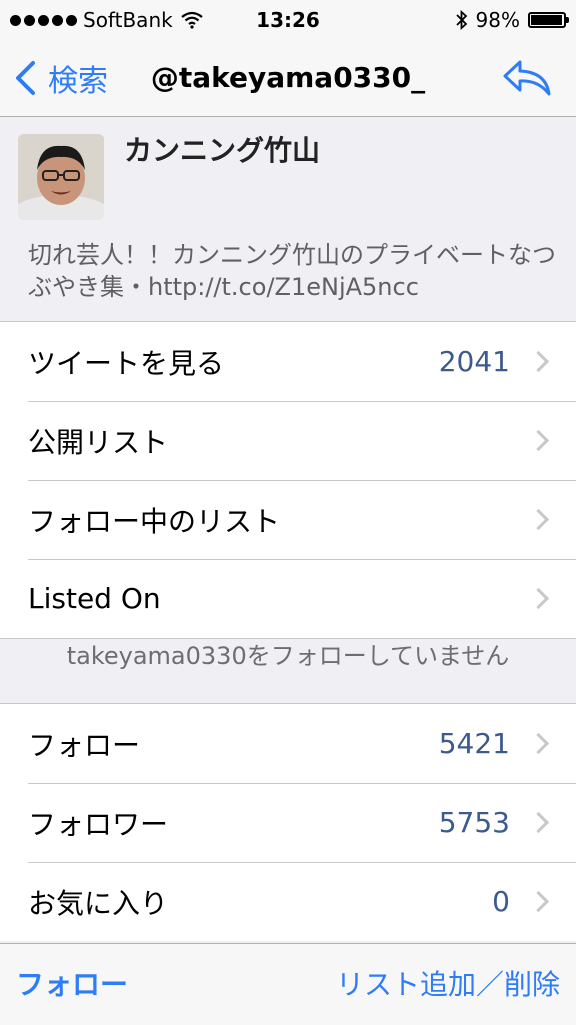 The width and height of the screenshot is (576, 1025). What do you see at coordinates (84, 745) in the screenshot?
I see `following-label: フォロー` at bounding box center [84, 745].